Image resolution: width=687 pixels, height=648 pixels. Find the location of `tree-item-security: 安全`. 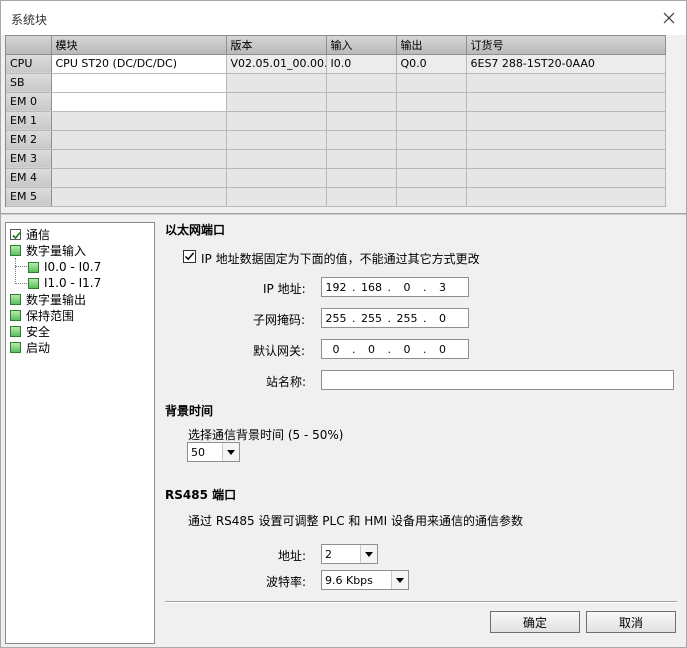

tree-item-security: 安全 is located at coordinates (30, 331).